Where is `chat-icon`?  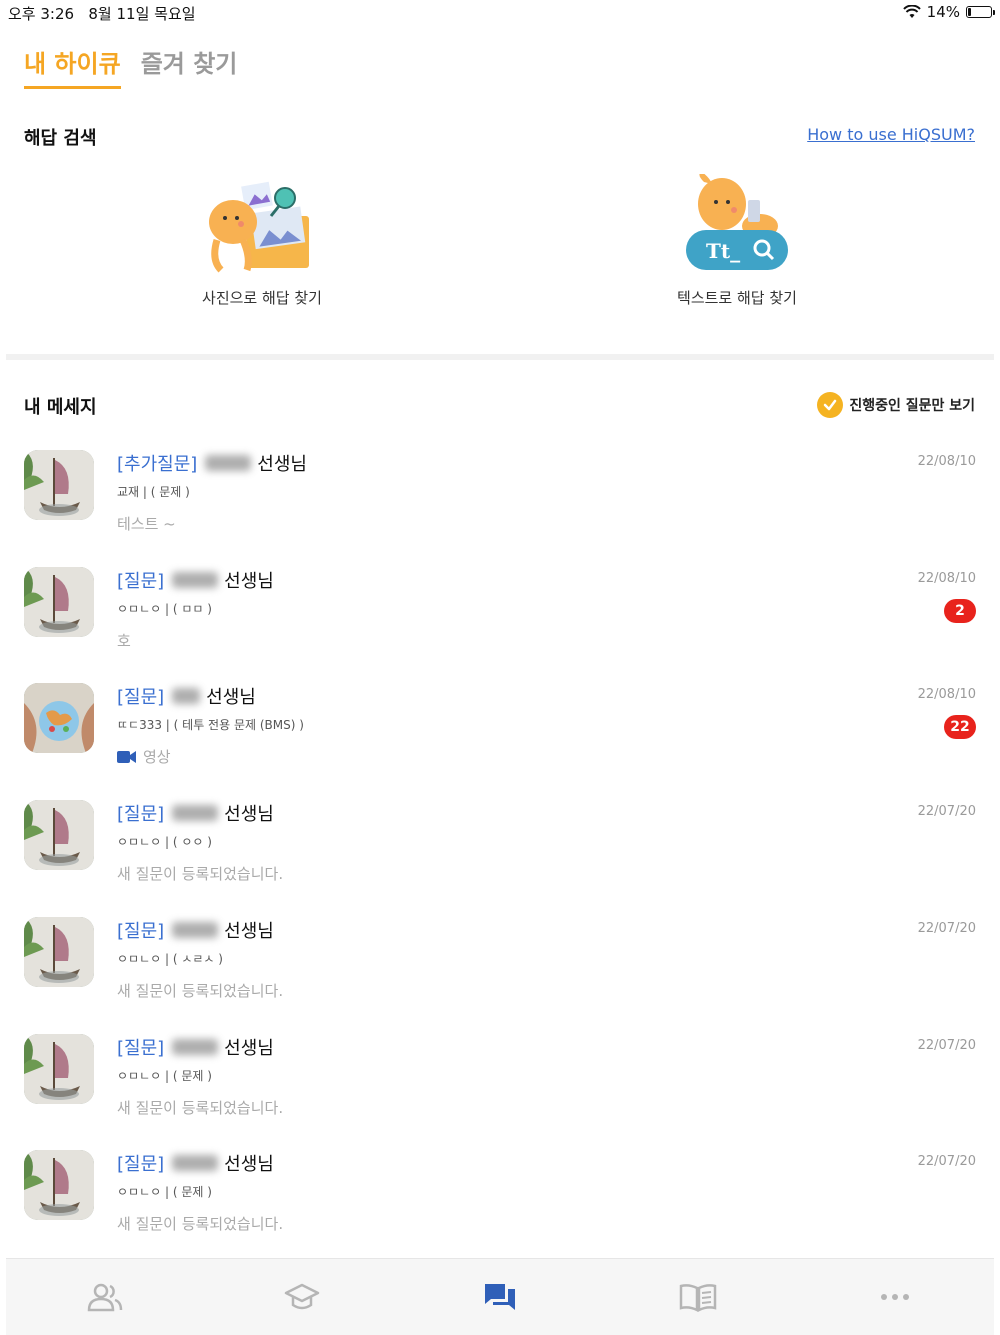 chat-icon is located at coordinates (499, 1297).